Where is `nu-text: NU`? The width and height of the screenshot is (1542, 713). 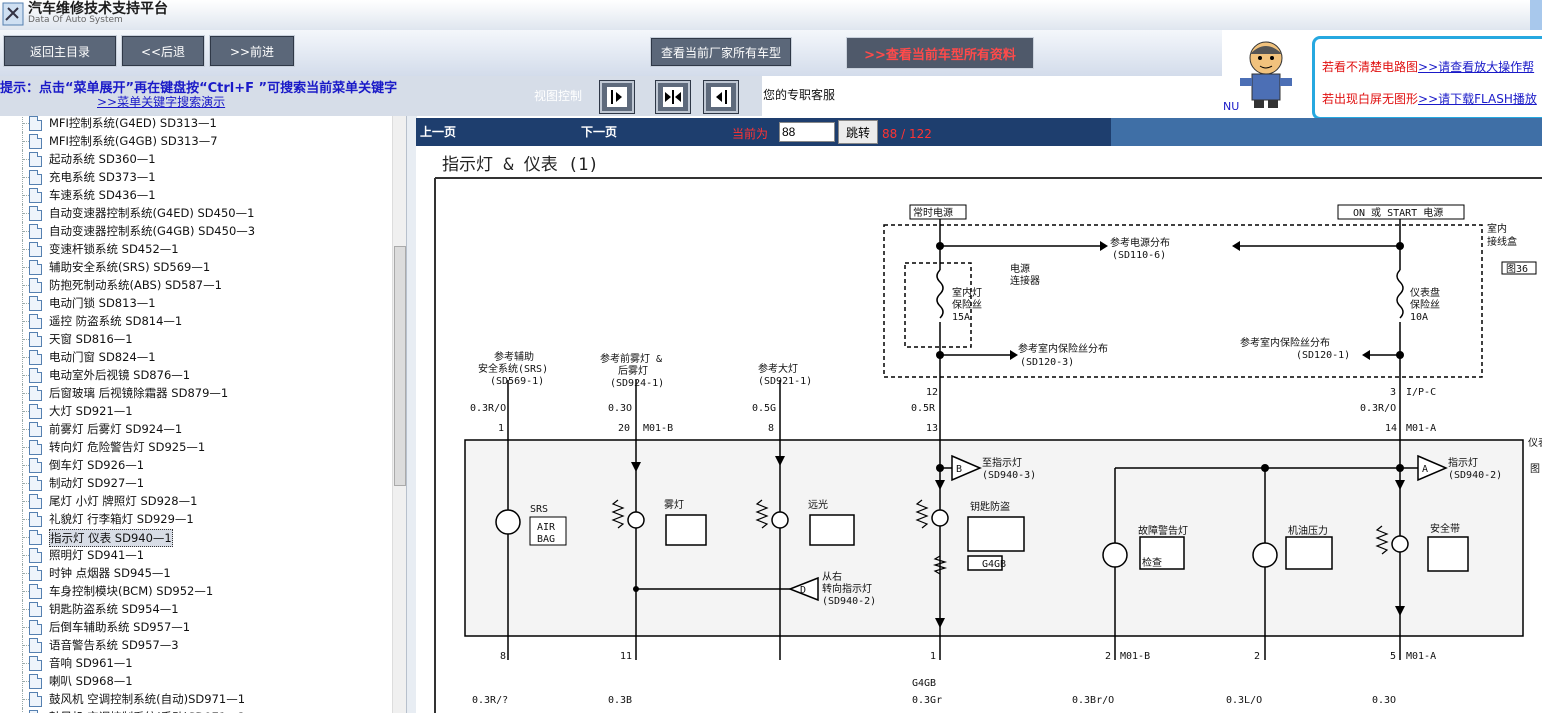
nu-text: NU is located at coordinates (1231, 106).